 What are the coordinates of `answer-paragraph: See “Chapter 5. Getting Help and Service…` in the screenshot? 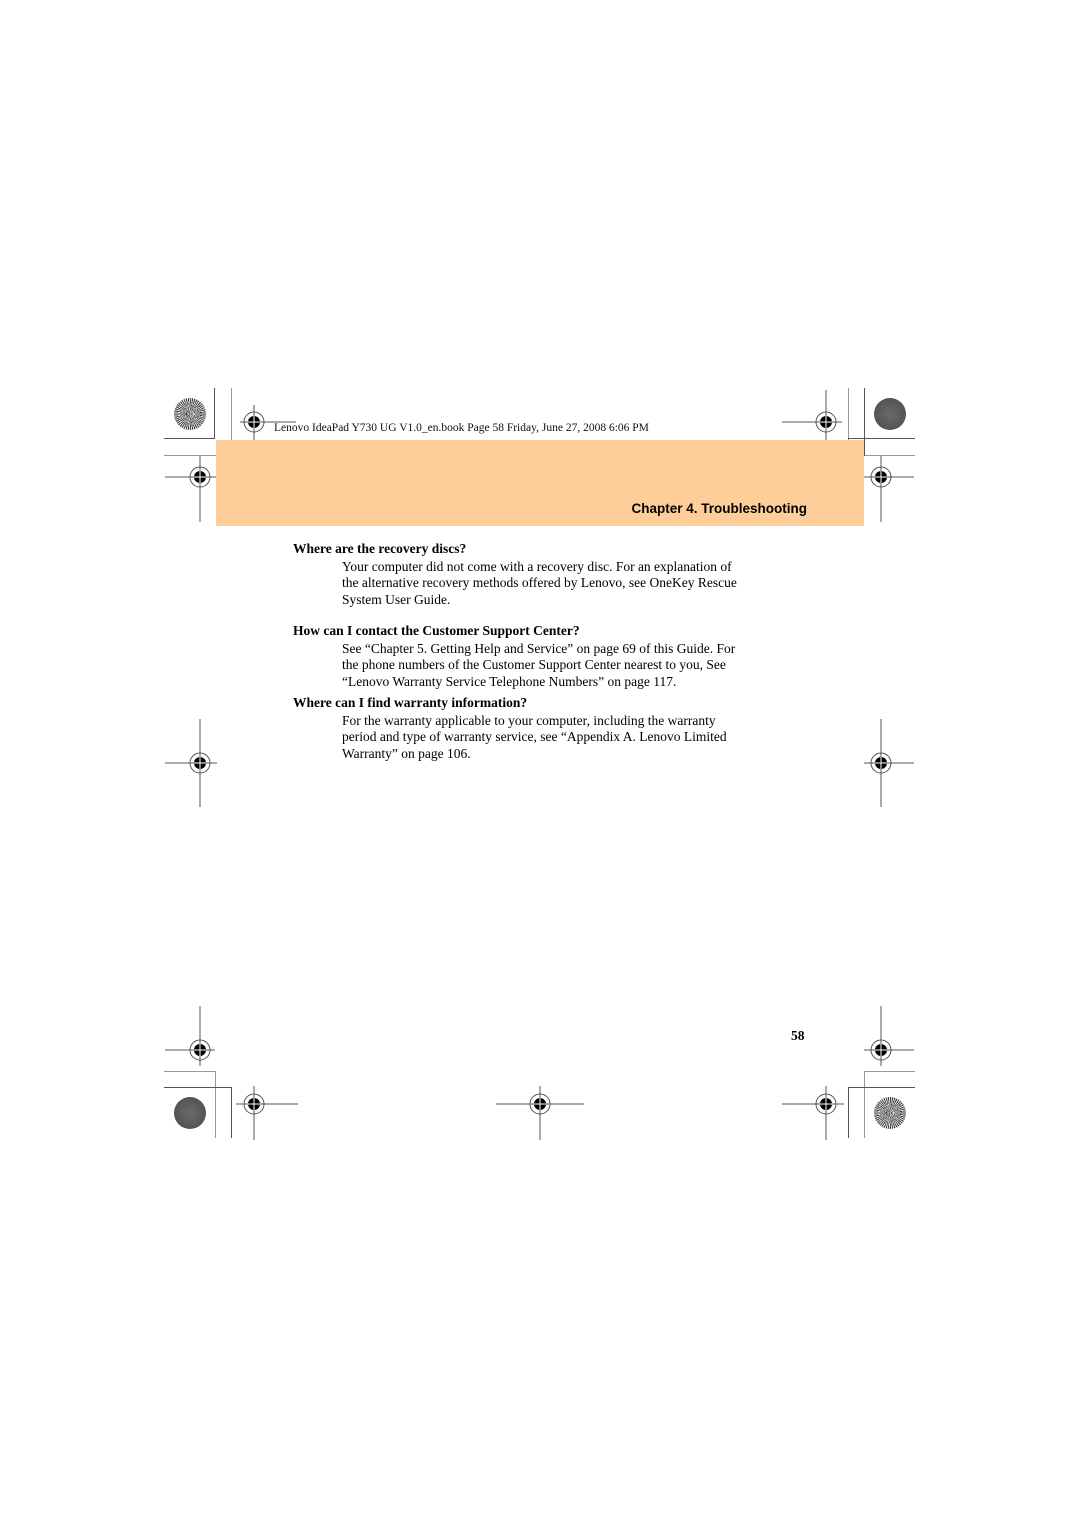 It's located at (577, 665).